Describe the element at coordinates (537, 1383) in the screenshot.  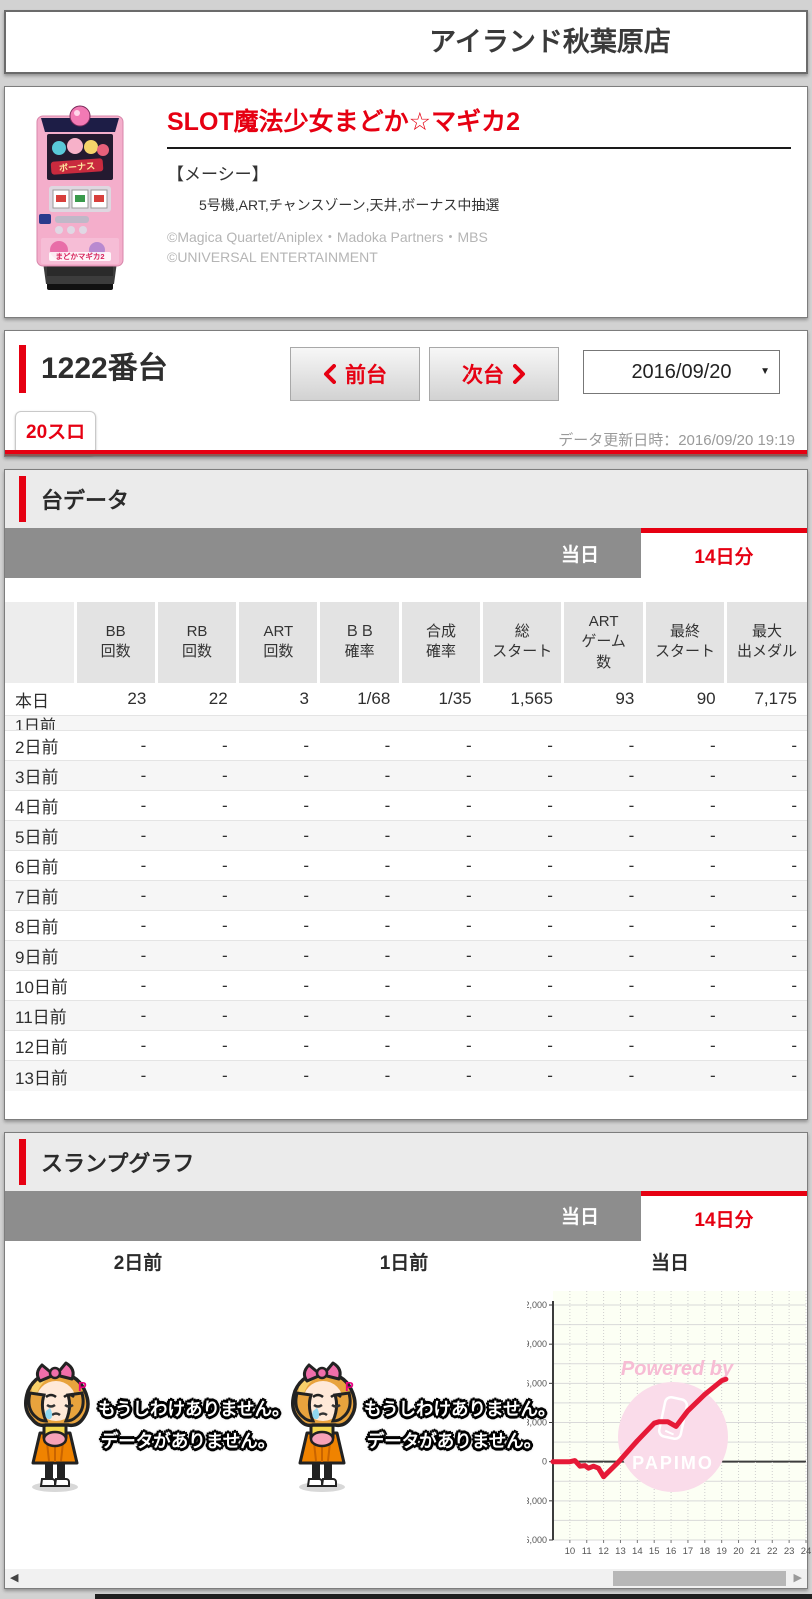
I see `y-tick-label: 6,000` at that location.